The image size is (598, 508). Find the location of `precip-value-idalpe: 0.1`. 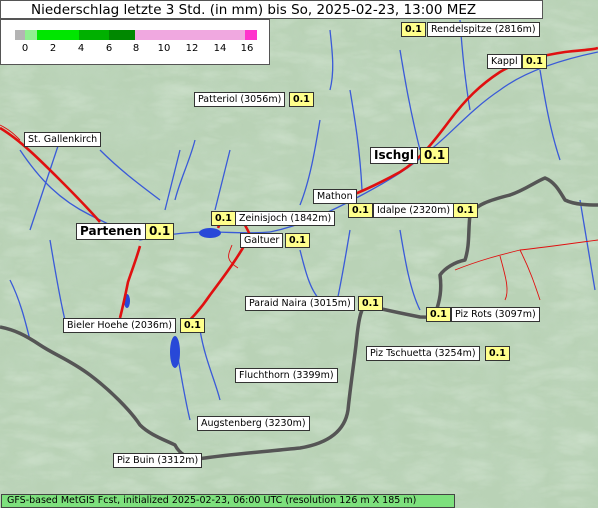

precip-value-idalpe: 0.1 is located at coordinates (360, 210).